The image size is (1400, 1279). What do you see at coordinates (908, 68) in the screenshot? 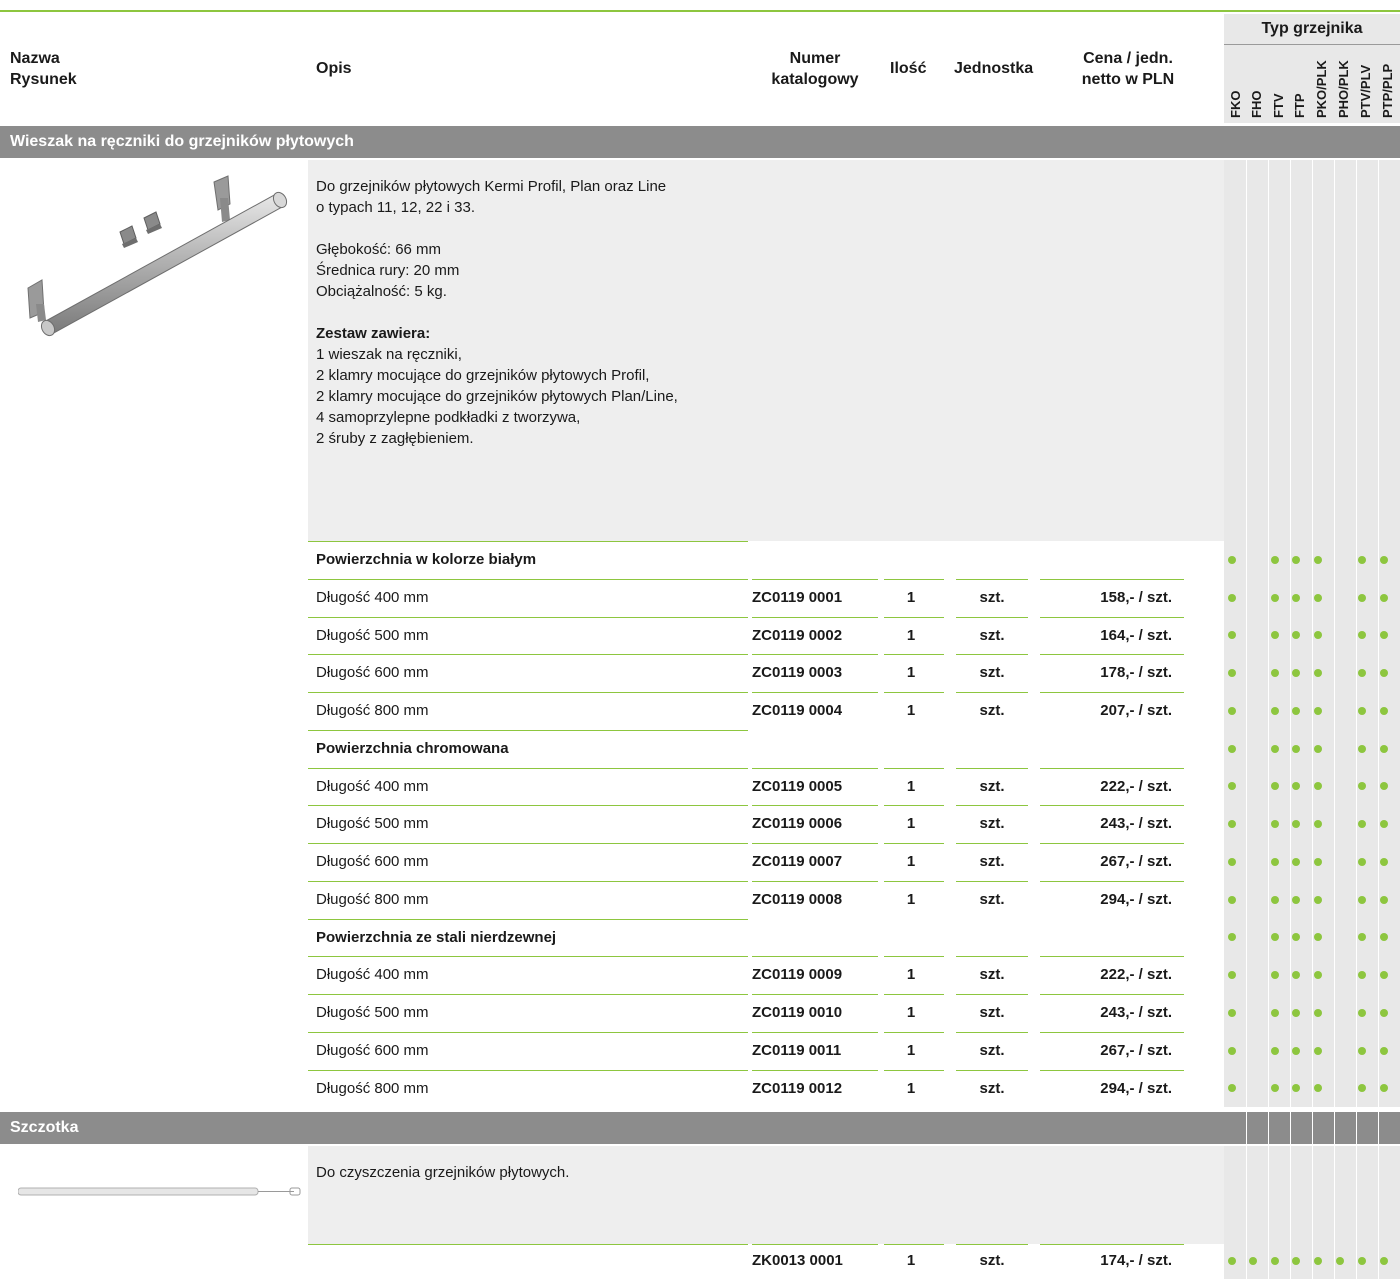
I see `header-ilosc: Ilość` at bounding box center [908, 68].